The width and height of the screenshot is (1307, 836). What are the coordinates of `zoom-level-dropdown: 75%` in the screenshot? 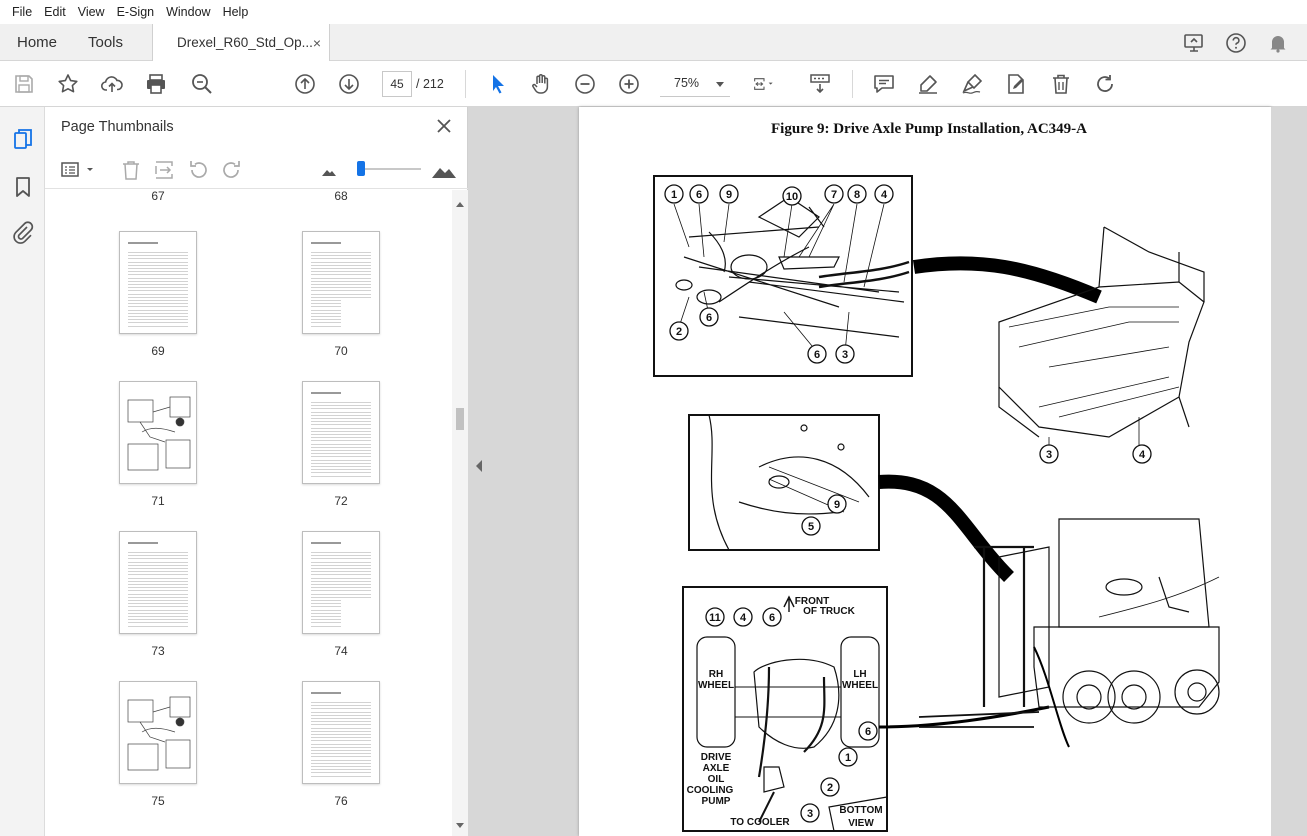 It's located at (695, 84).